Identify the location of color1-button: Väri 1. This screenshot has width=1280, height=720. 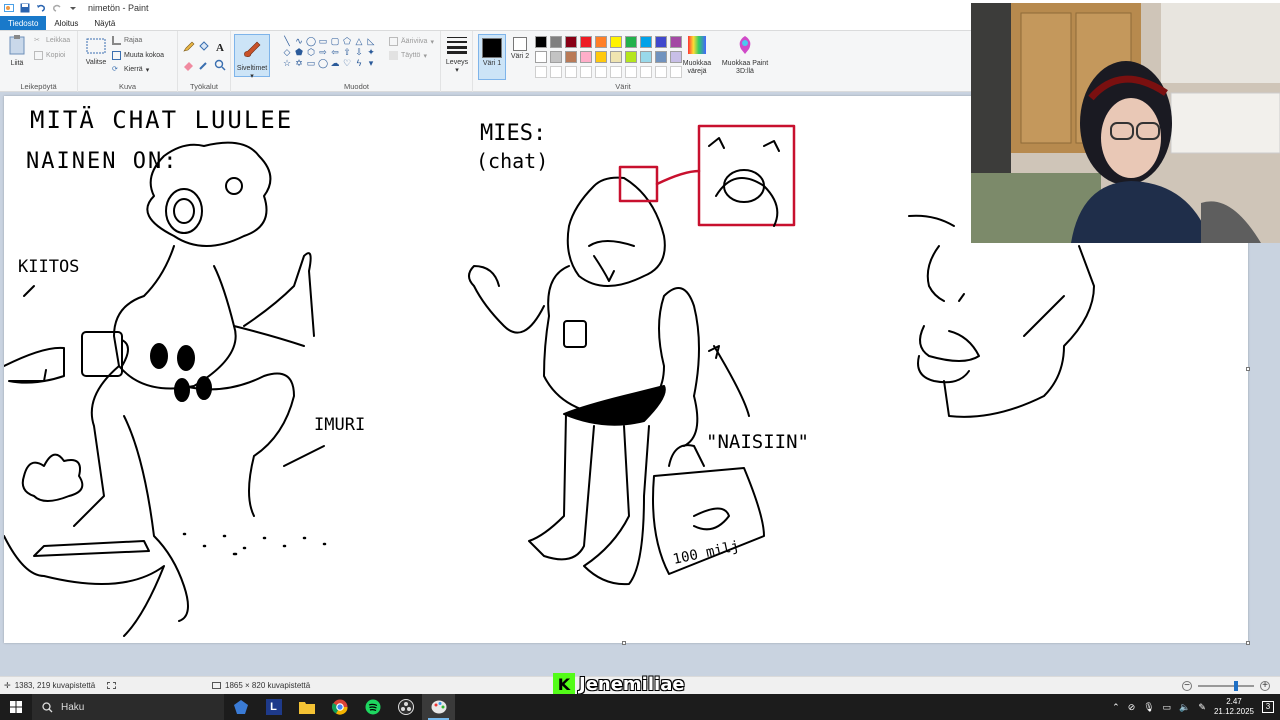
(492, 57).